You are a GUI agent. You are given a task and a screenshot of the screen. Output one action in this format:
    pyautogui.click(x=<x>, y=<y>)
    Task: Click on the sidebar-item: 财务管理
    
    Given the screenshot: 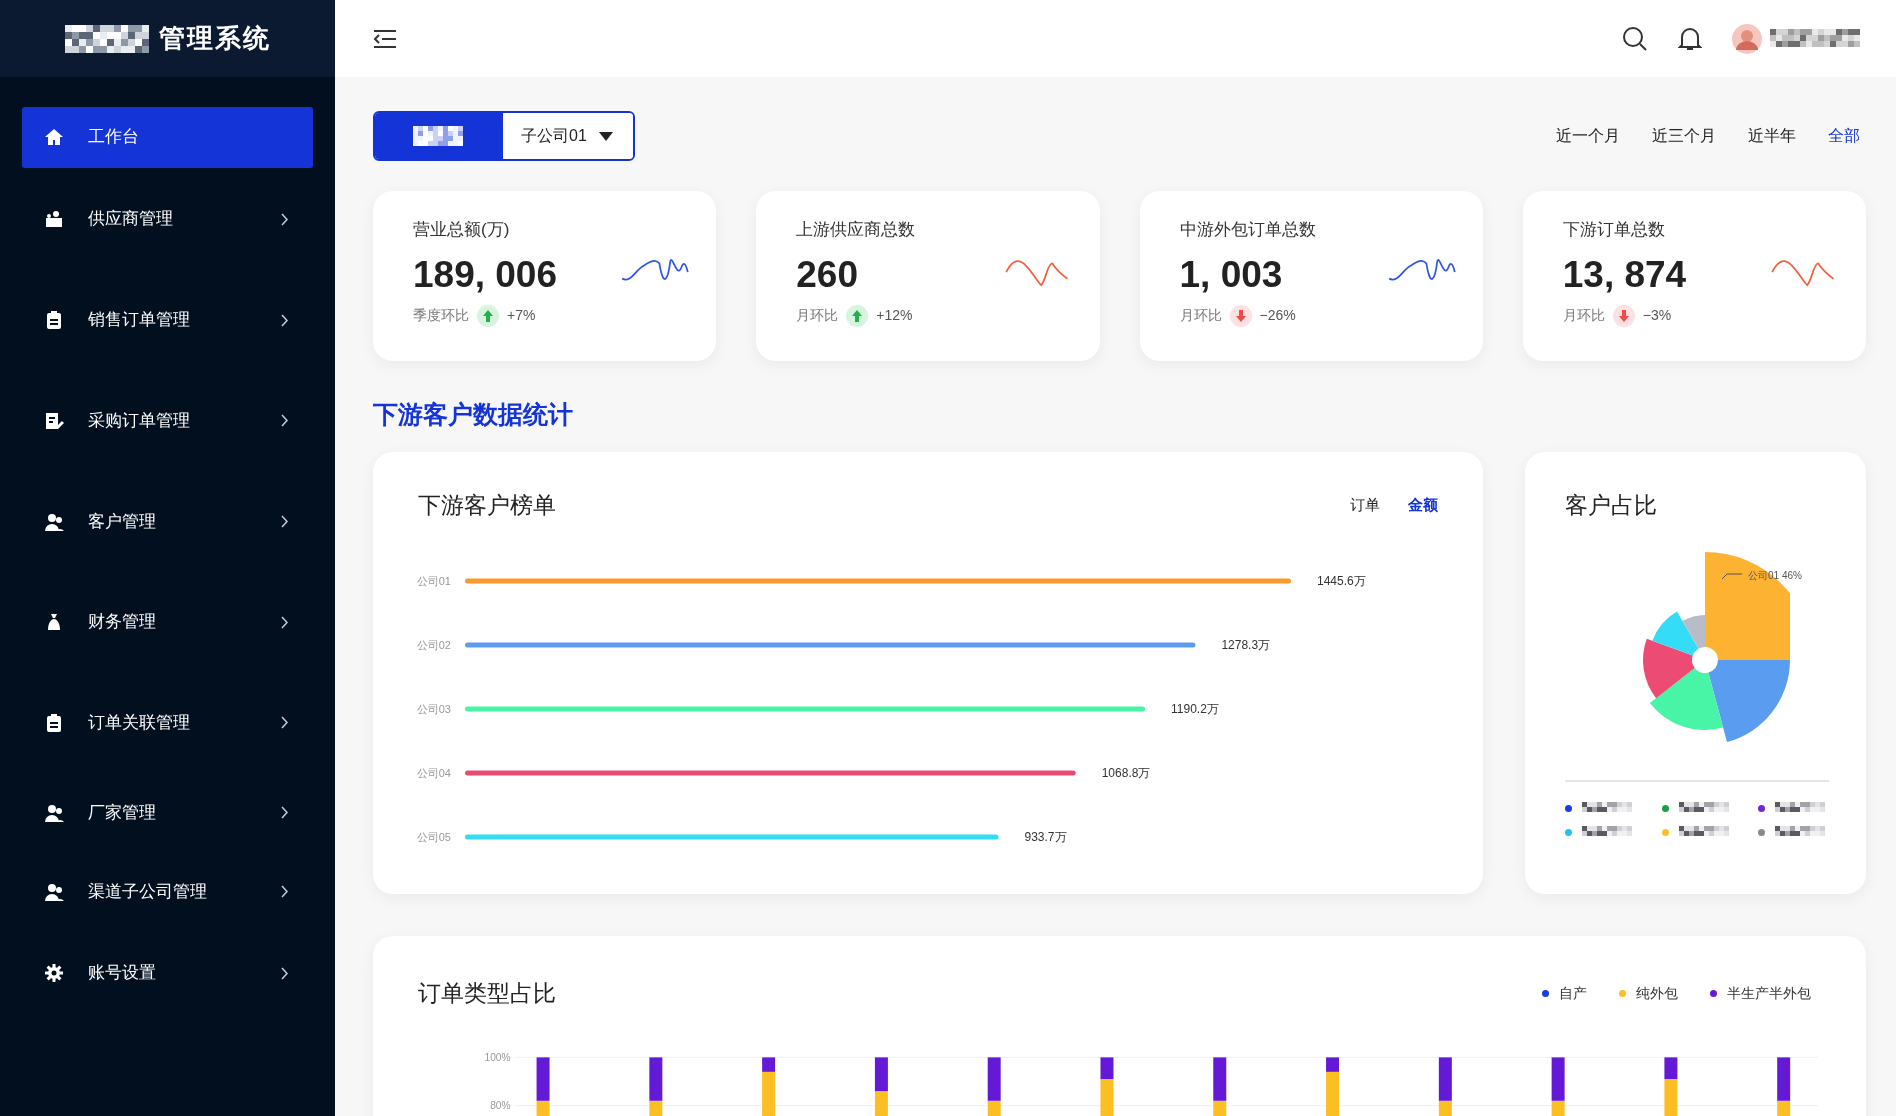 What is the action you would take?
    pyautogui.click(x=167, y=622)
    